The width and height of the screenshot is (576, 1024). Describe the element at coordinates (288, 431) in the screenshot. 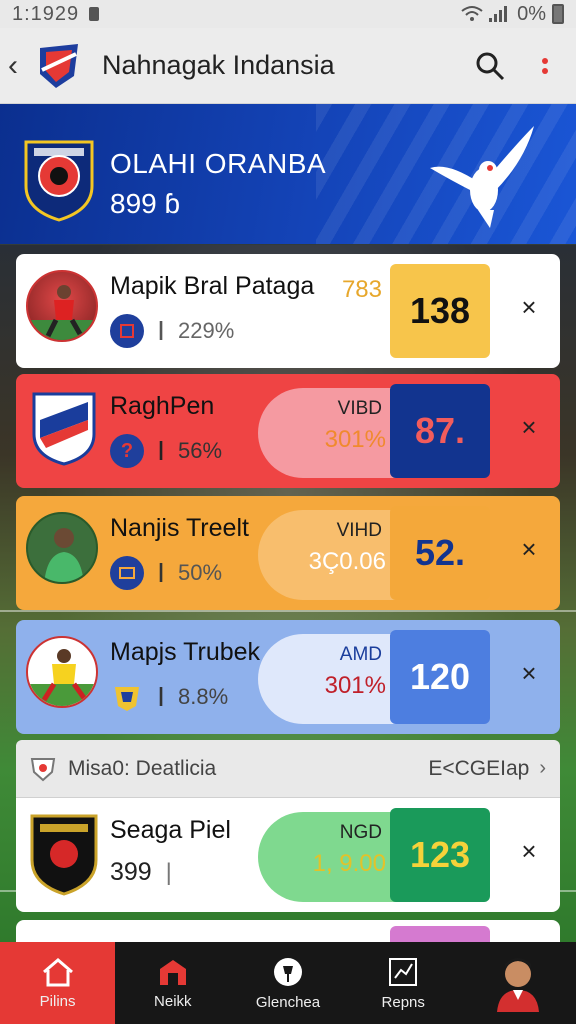

I see `player-card: RaghPen ? I 56% VIBD 301% 87. ×` at that location.